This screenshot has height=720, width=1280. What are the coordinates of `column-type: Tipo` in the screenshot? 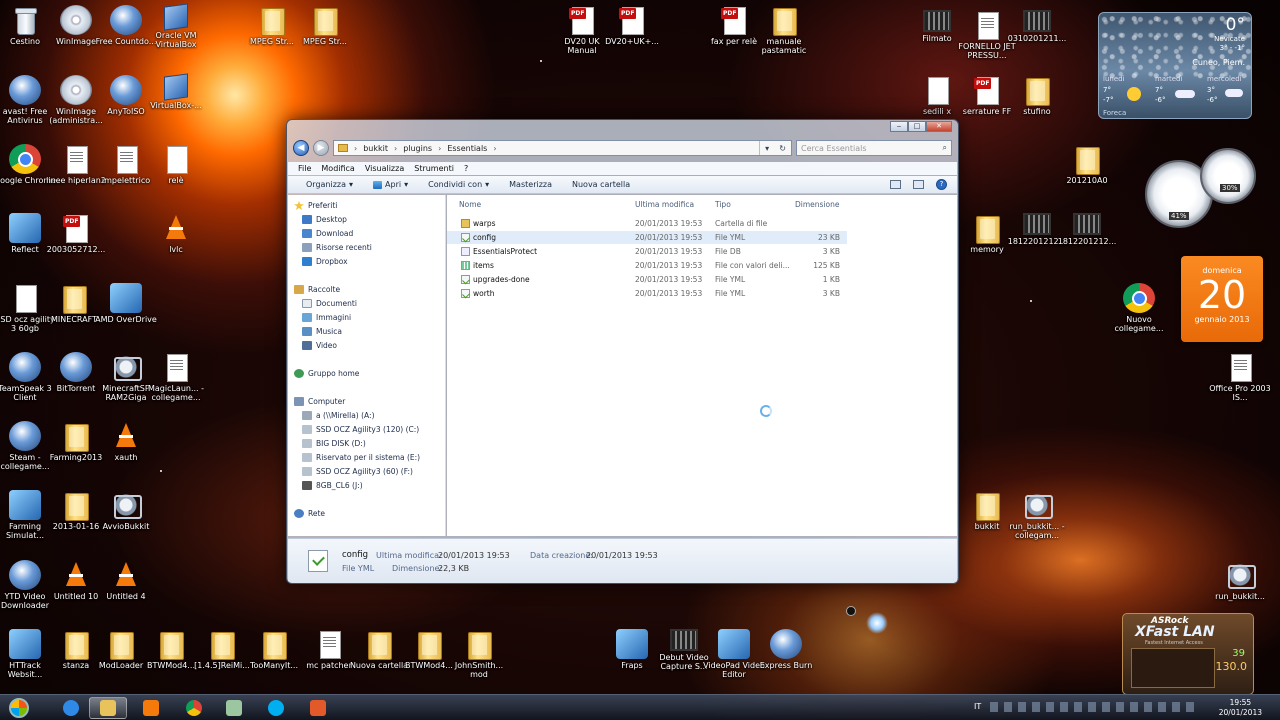 It's located at (723, 204).